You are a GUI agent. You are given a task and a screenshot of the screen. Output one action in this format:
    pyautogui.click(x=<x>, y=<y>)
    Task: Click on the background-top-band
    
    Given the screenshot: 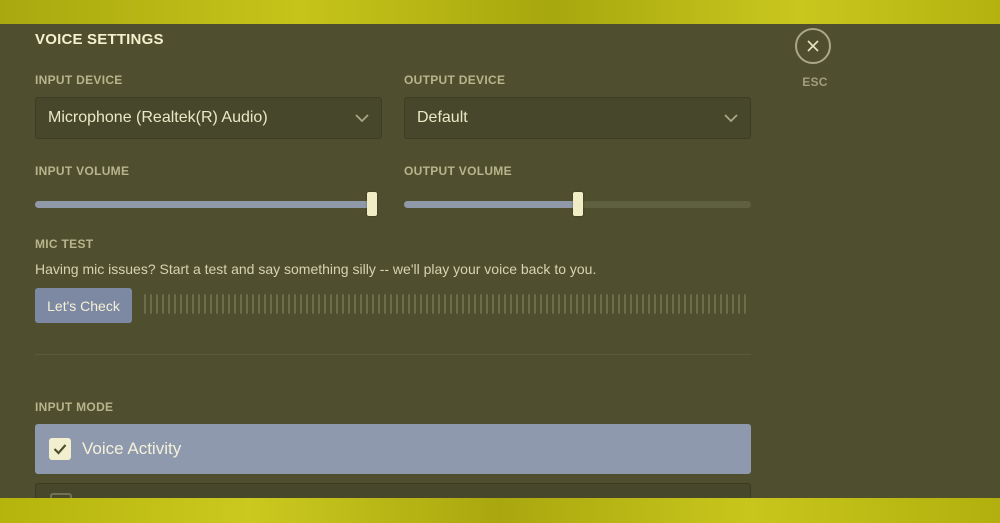 What is the action you would take?
    pyautogui.click(x=500, y=12)
    